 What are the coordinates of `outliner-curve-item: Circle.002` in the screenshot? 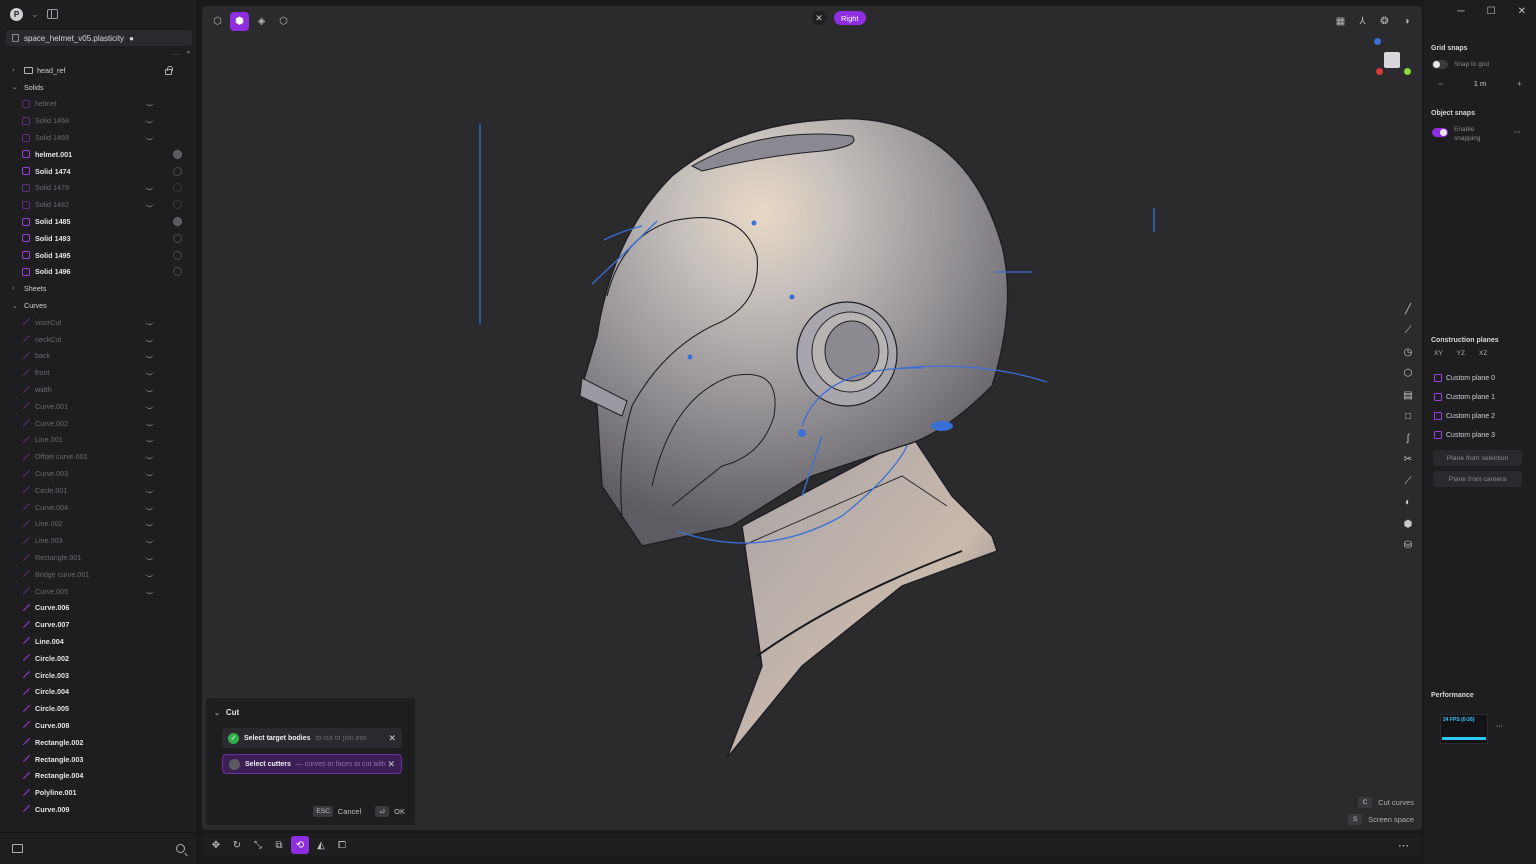 It's located at (96, 658).